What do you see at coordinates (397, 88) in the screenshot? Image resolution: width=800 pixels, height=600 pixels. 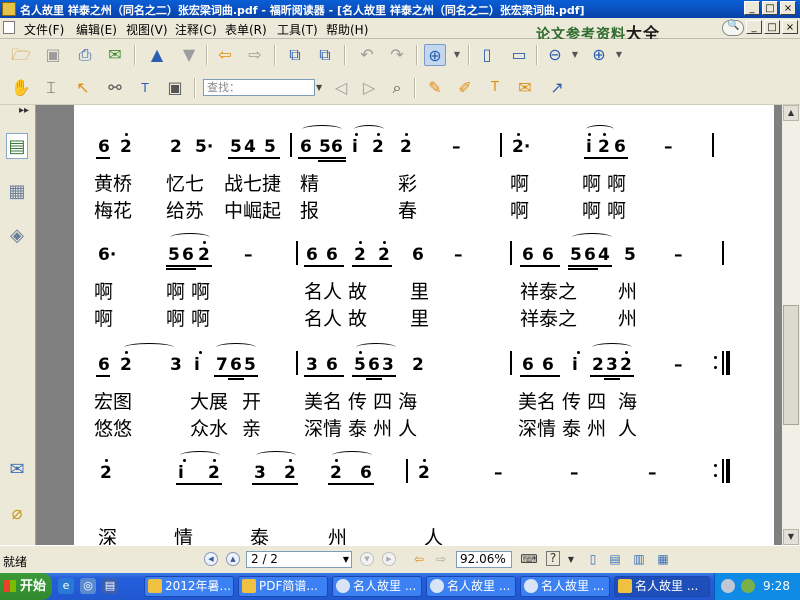 I see `search-document-icon: ⌕` at bounding box center [397, 88].